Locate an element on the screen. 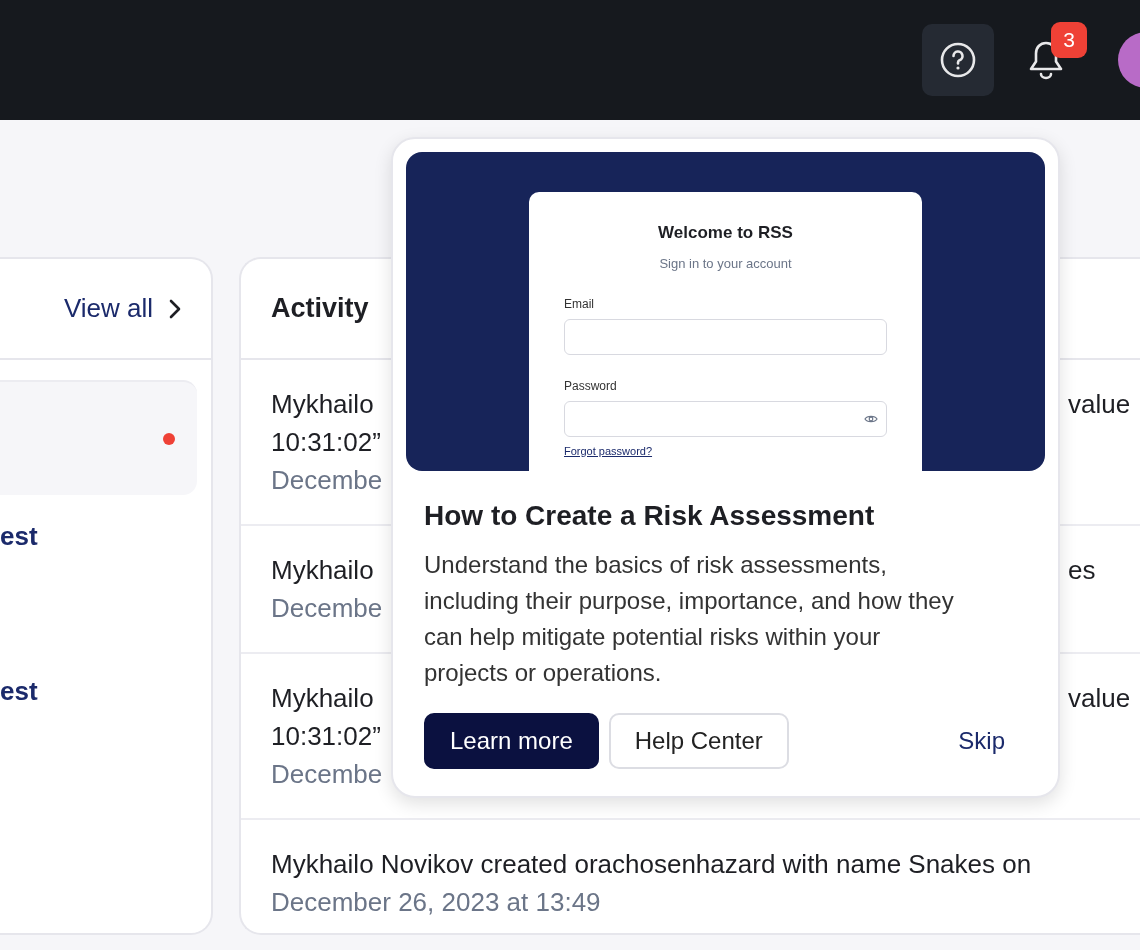 Image resolution: width=1140 pixels, height=950 pixels. popover-title: How to Create a Risk Assessment is located at coordinates (650, 516).